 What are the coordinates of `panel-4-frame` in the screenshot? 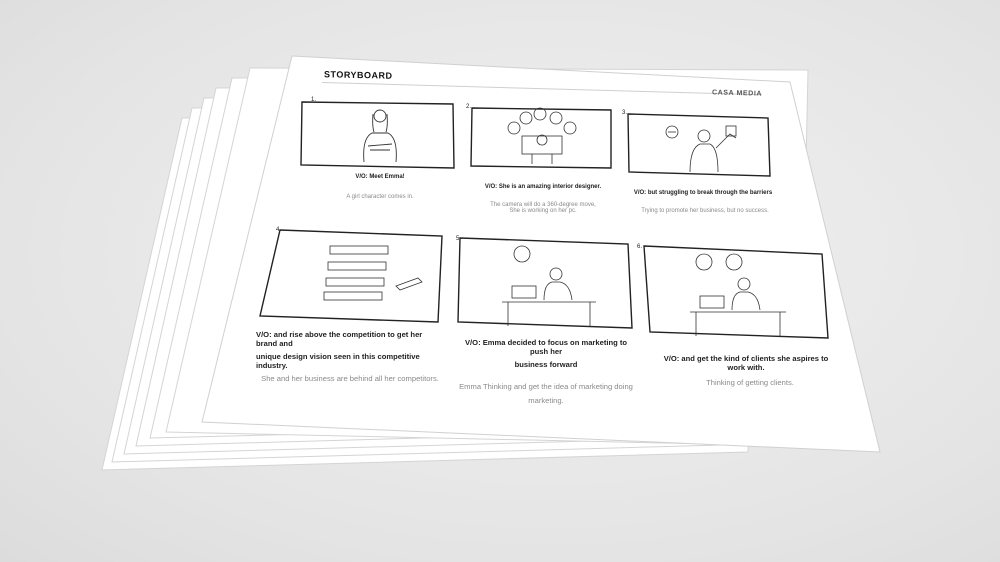 It's located at (351, 276).